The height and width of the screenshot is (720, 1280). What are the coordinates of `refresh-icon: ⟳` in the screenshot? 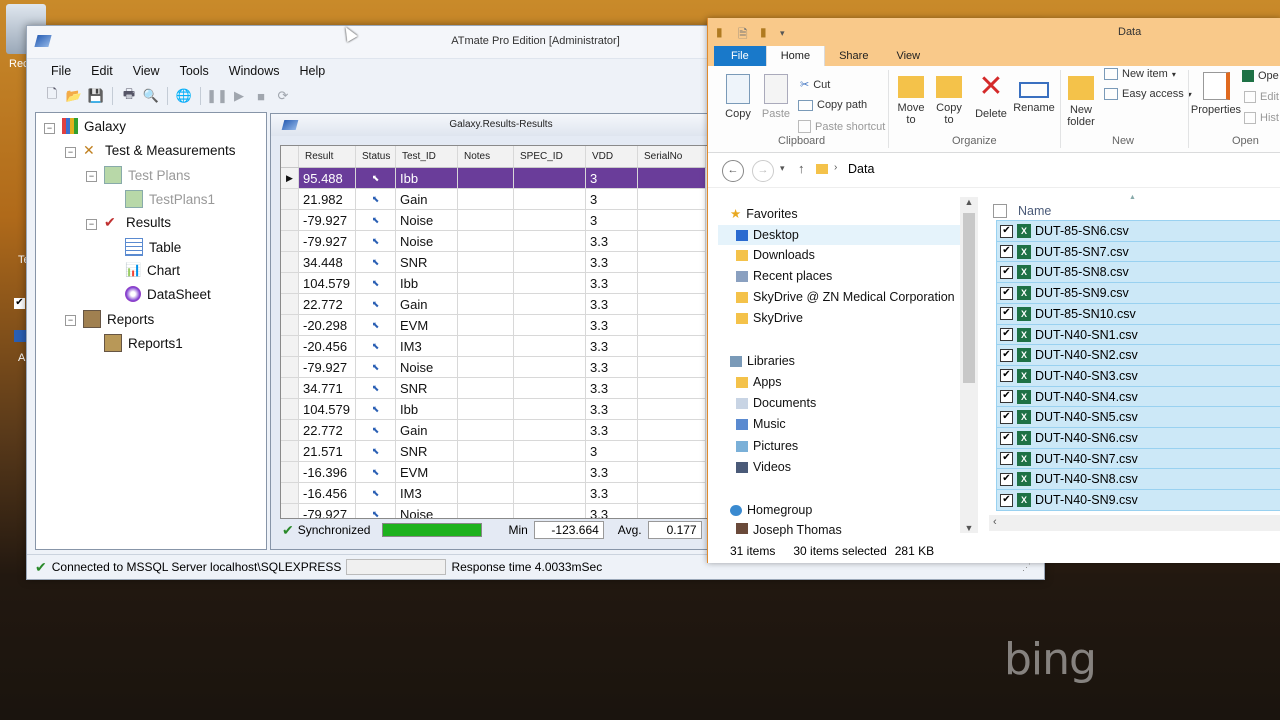 It's located at (283, 96).